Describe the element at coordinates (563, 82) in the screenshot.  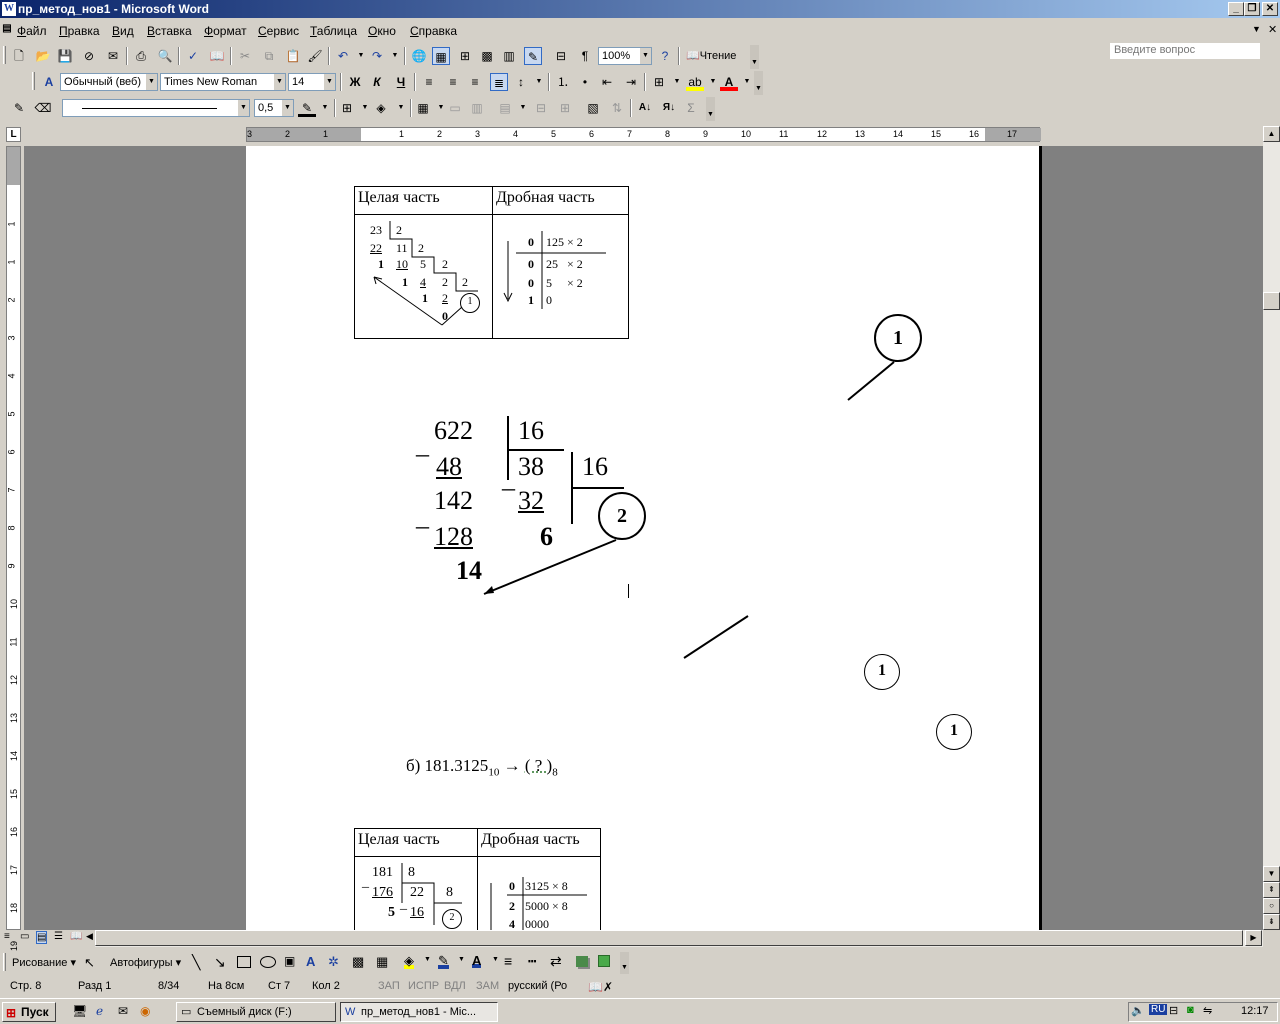
I see `numbering-icon: ⒈` at that location.